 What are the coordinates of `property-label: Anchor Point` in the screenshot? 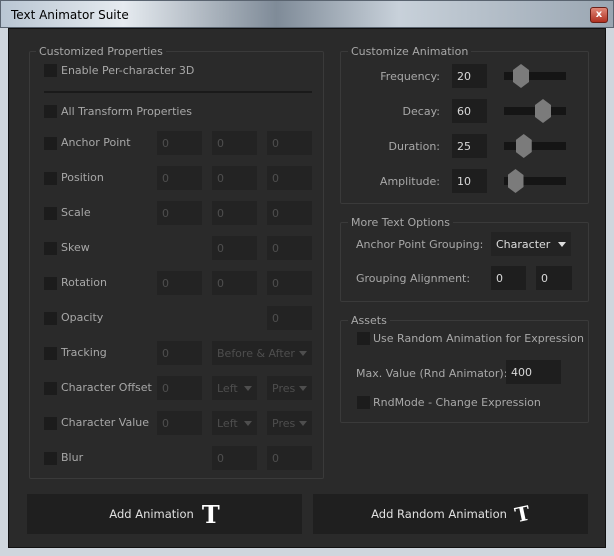 It's located at (96, 142).